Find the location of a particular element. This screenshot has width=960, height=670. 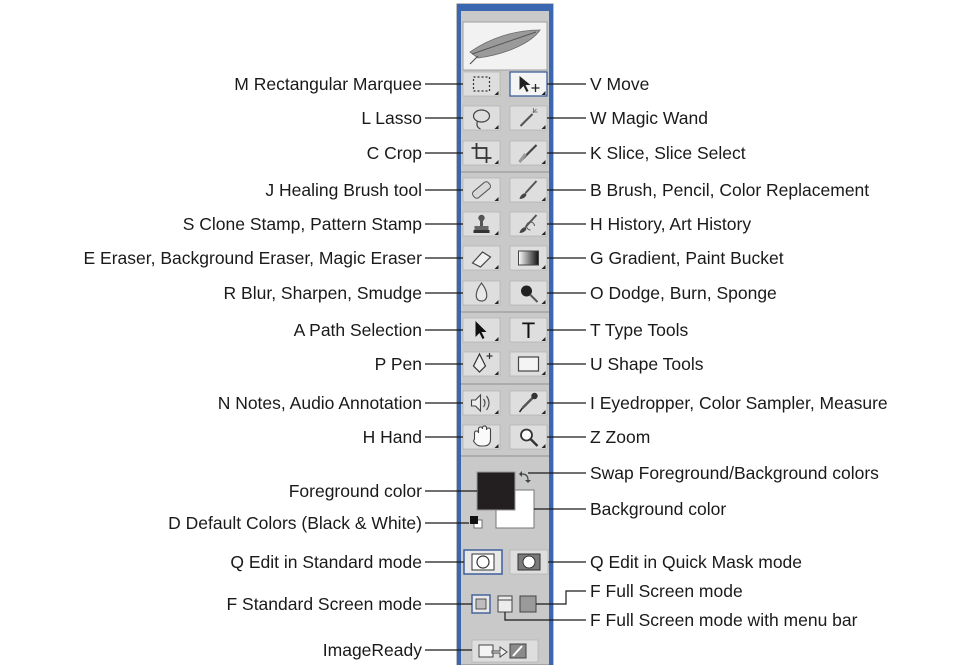

left-callout-label: J Healing Brush tool is located at coordinates (343, 190).